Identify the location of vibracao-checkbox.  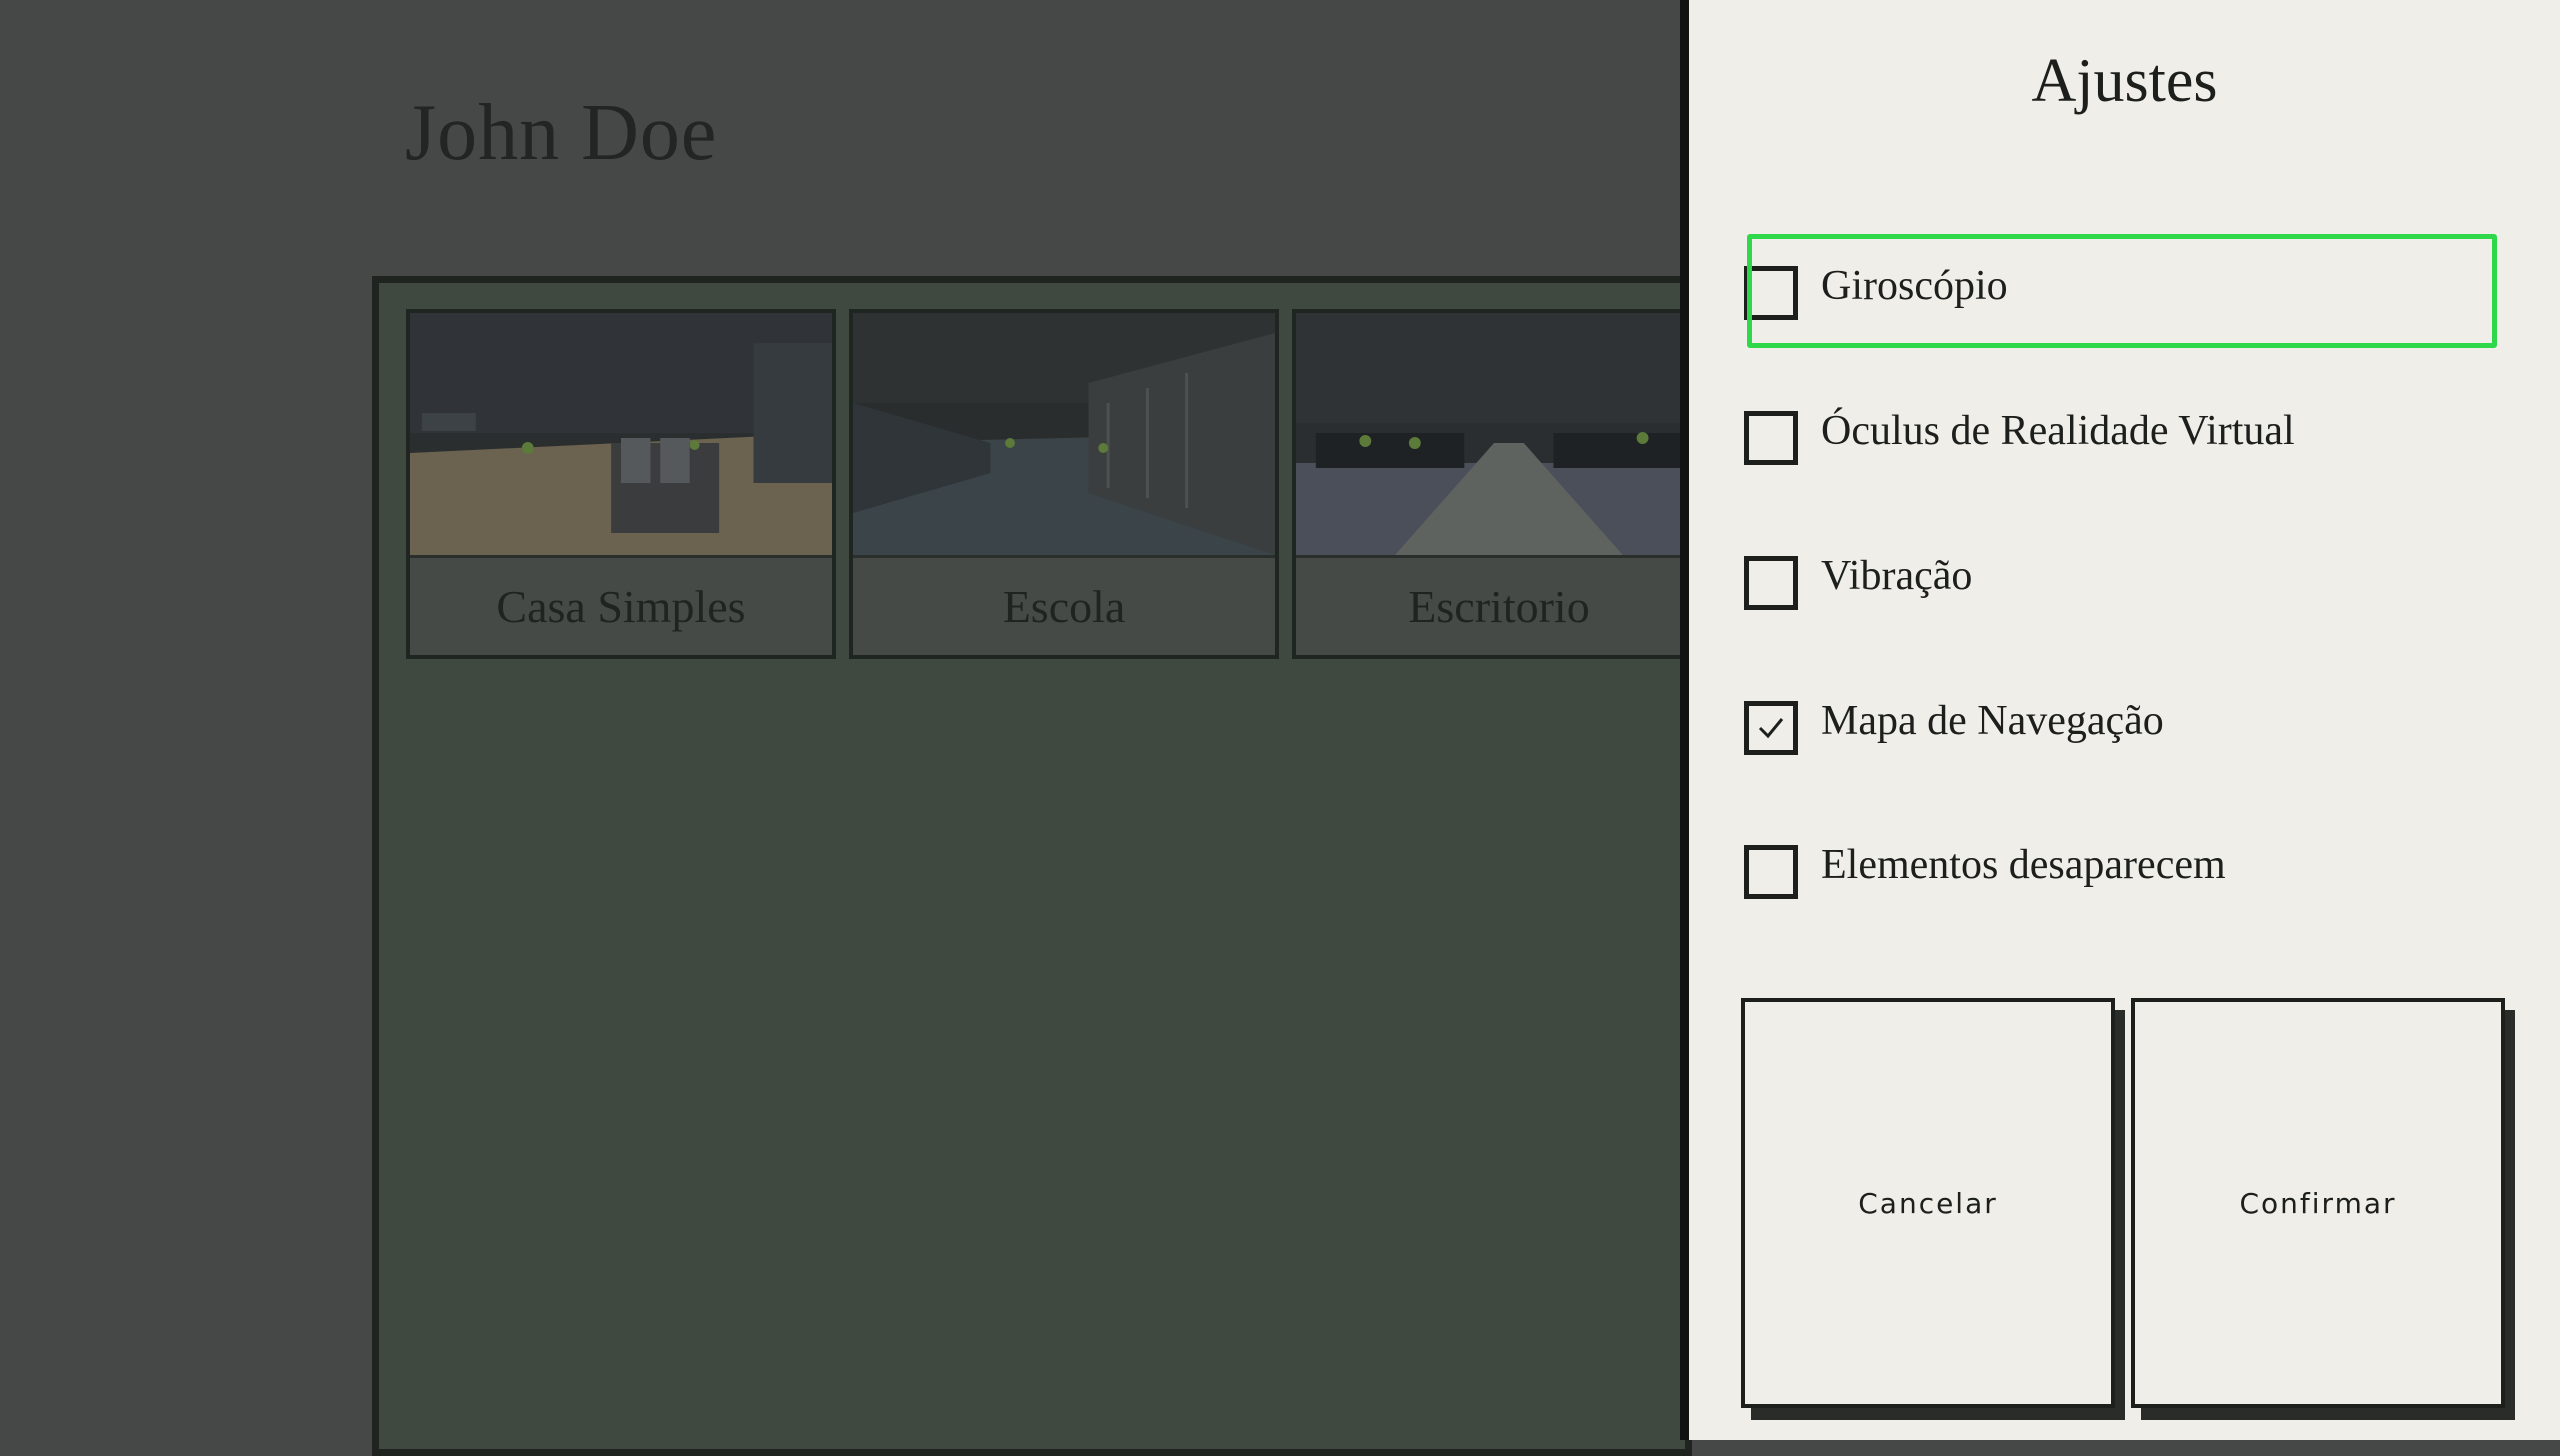
(1771, 583).